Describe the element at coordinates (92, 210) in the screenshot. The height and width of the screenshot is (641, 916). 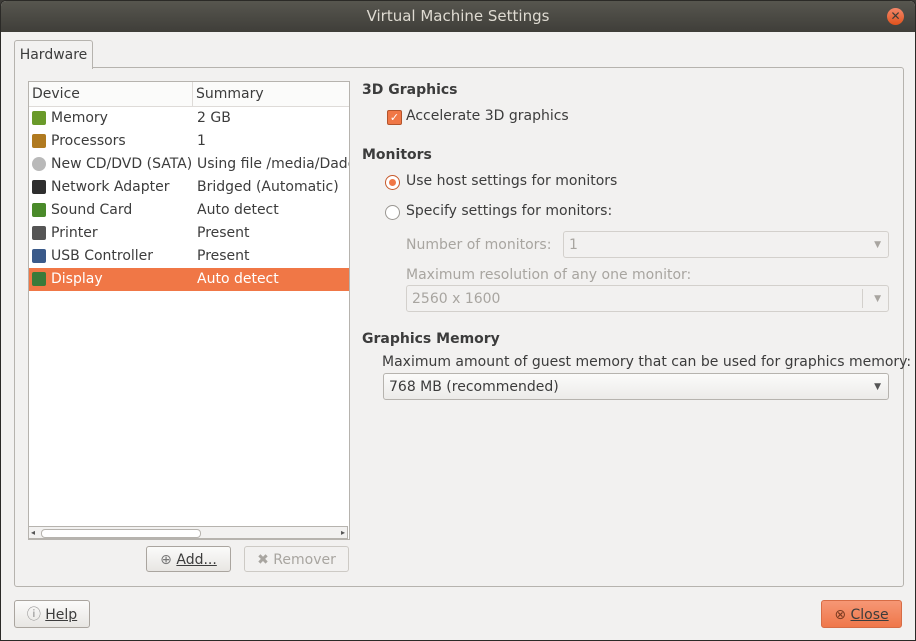
I see `device-name: Sound Card` at that location.